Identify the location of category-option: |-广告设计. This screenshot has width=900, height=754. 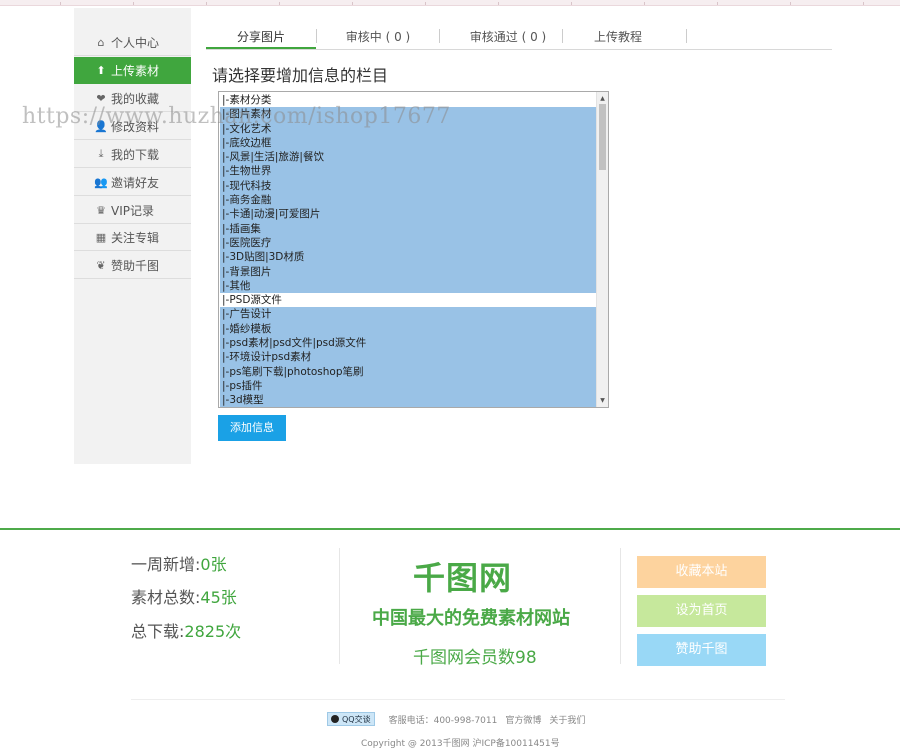
(408, 314).